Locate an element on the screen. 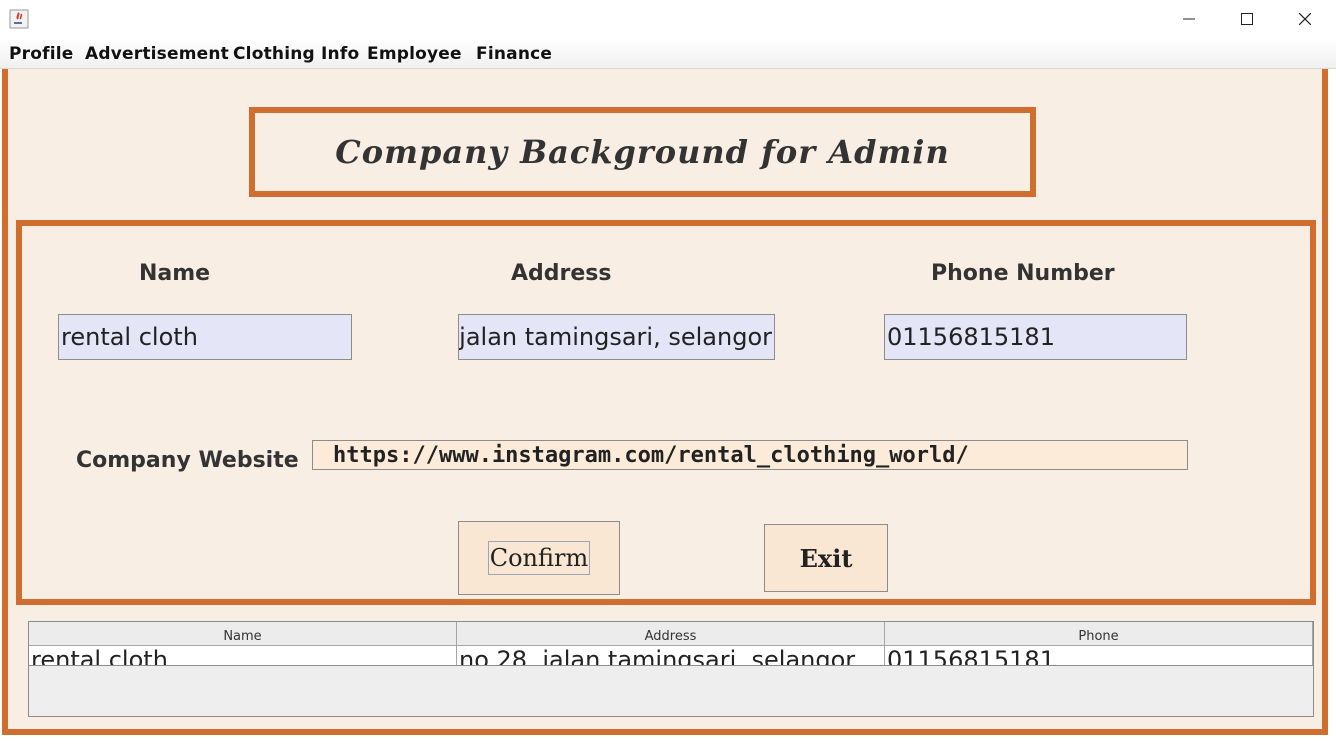 This screenshot has width=1336, height=747. confirm-button: Confirm is located at coordinates (539, 558).